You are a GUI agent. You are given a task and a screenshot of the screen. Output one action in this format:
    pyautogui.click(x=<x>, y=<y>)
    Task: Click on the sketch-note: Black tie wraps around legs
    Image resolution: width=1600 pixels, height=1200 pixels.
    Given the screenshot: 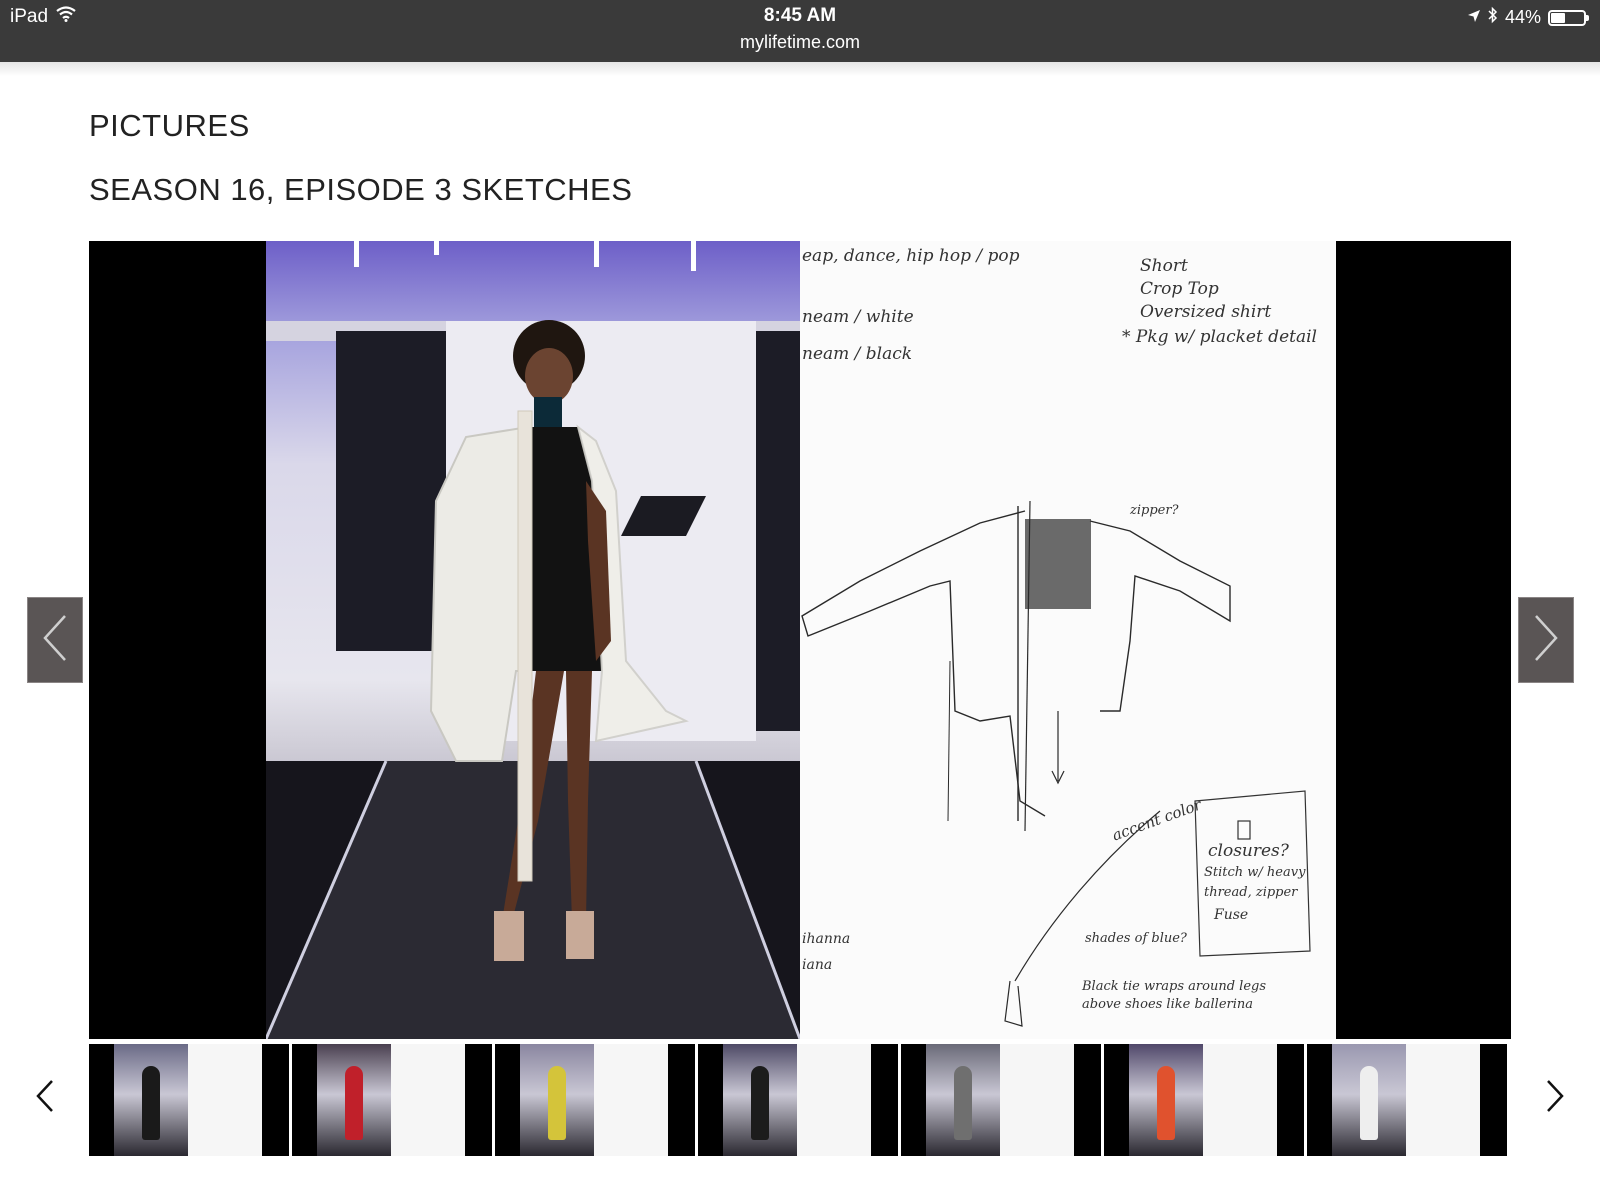 What is the action you would take?
    pyautogui.click(x=1174, y=986)
    